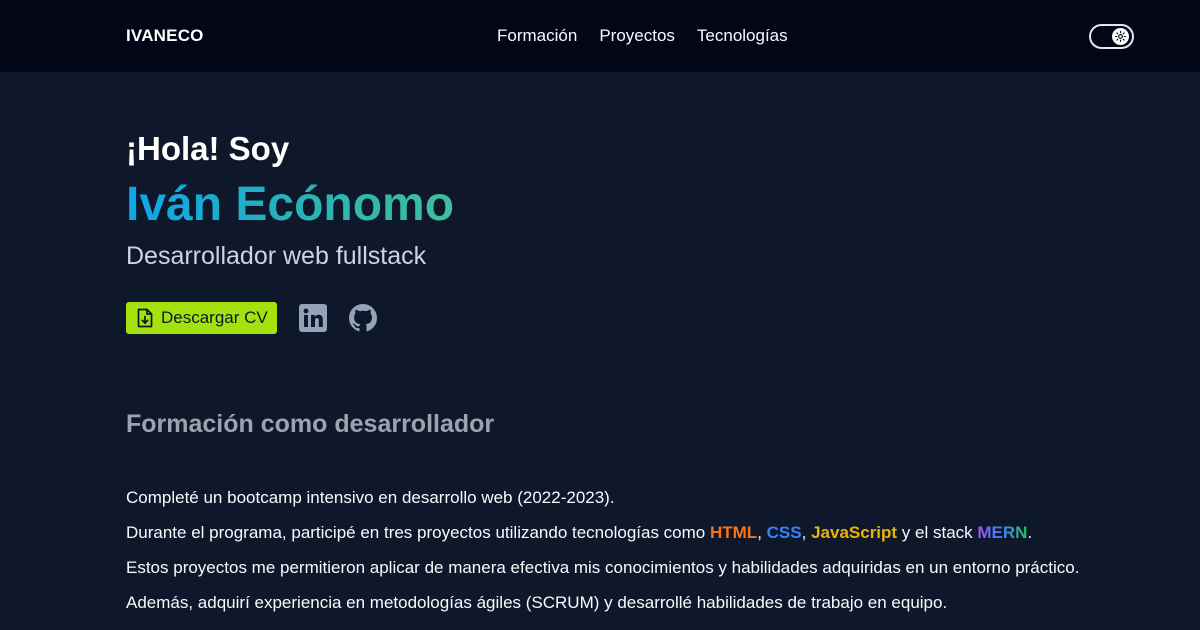  I want to click on navbar: IVANECO Formación Proyectos Tecnologías, so click(600, 36).